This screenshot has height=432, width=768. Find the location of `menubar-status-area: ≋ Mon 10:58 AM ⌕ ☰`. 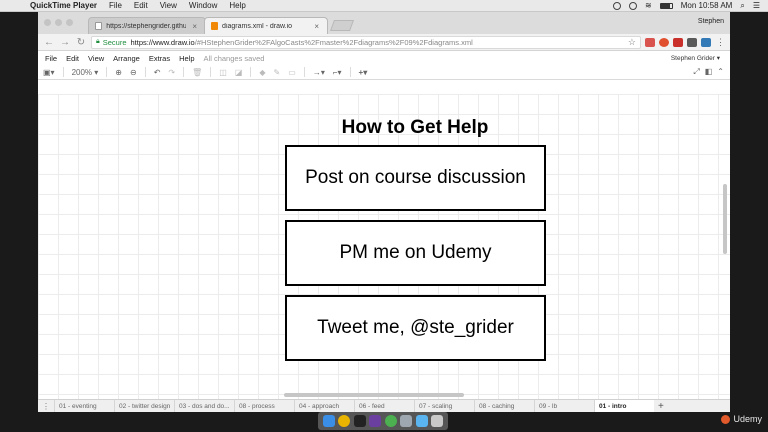

menubar-status-area: ≋ Mon 10:58 AM ⌕ ☰ is located at coordinates (686, 6).